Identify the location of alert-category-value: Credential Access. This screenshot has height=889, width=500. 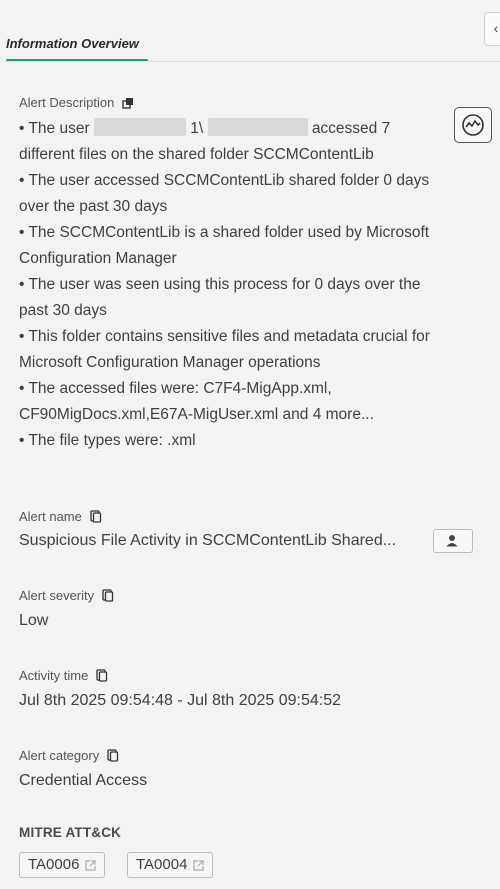
(83, 780).